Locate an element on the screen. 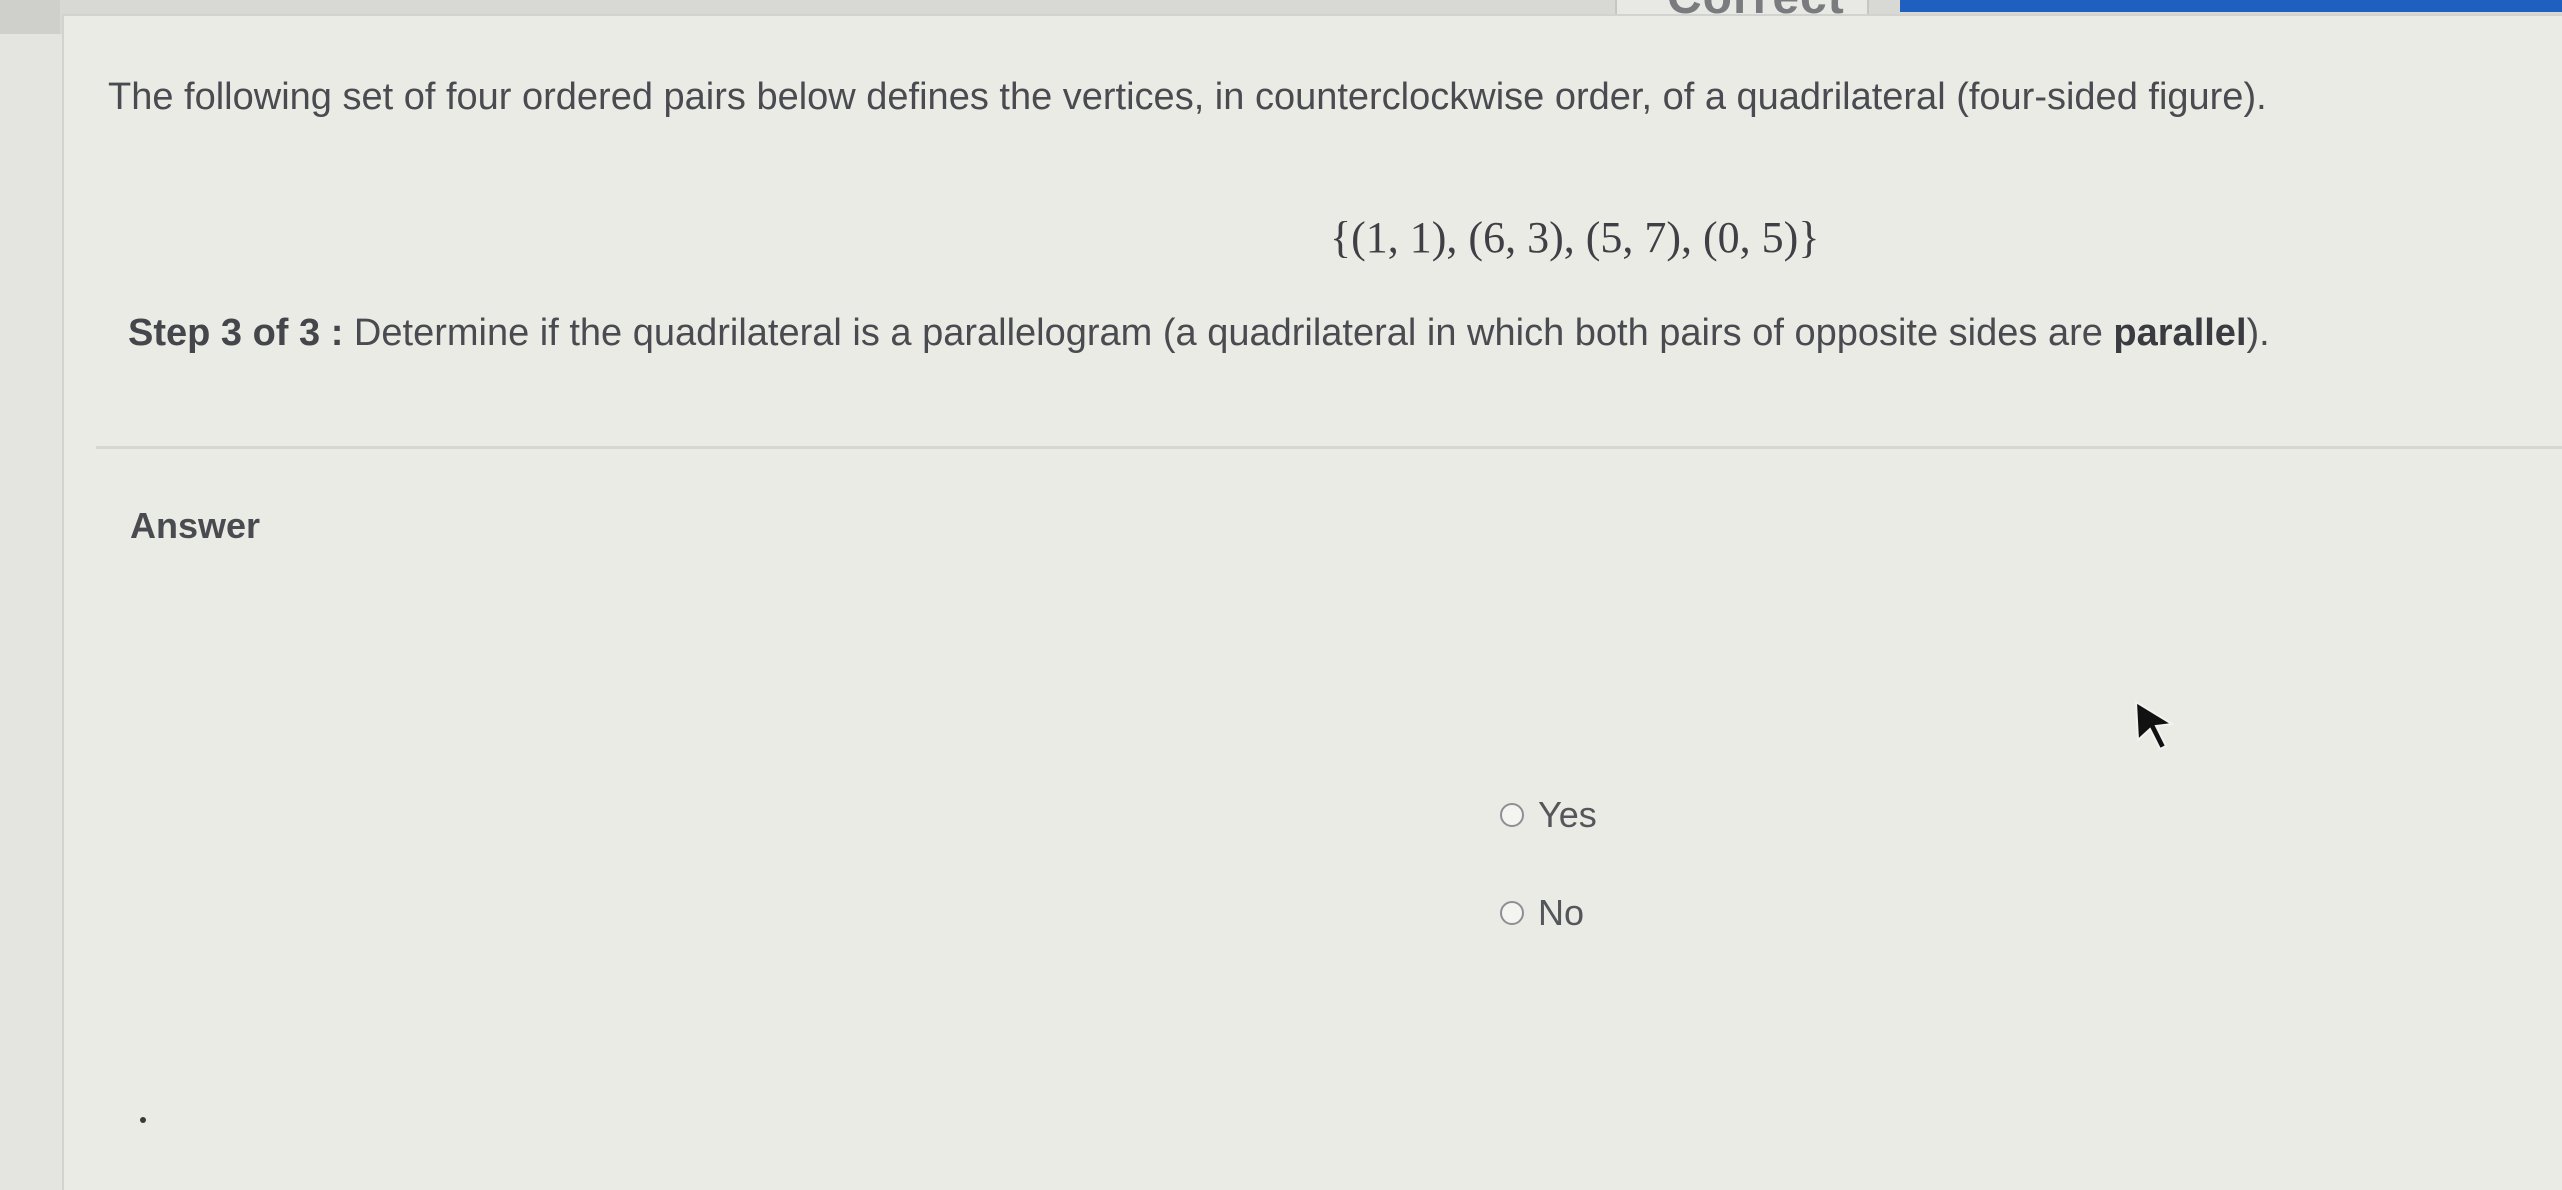 The height and width of the screenshot is (1190, 2562). section-divider is located at coordinates (1329, 447).